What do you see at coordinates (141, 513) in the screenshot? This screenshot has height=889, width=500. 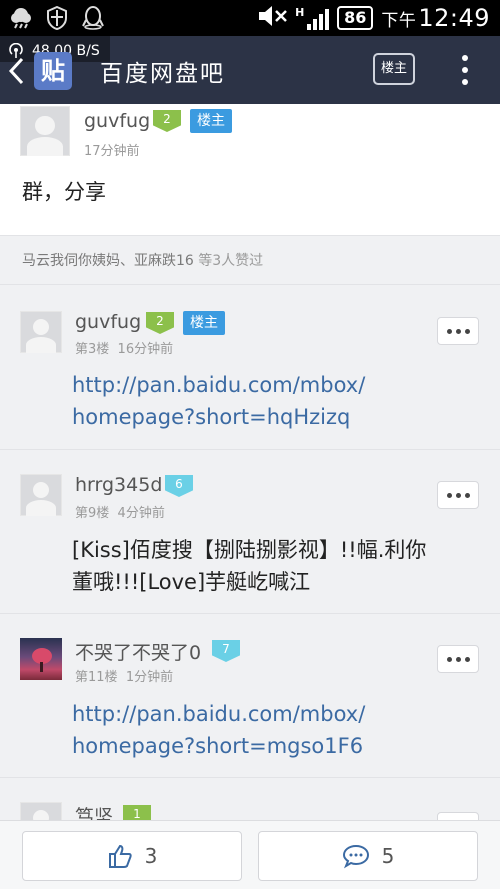 I see `reply-time: 4分钟前` at bounding box center [141, 513].